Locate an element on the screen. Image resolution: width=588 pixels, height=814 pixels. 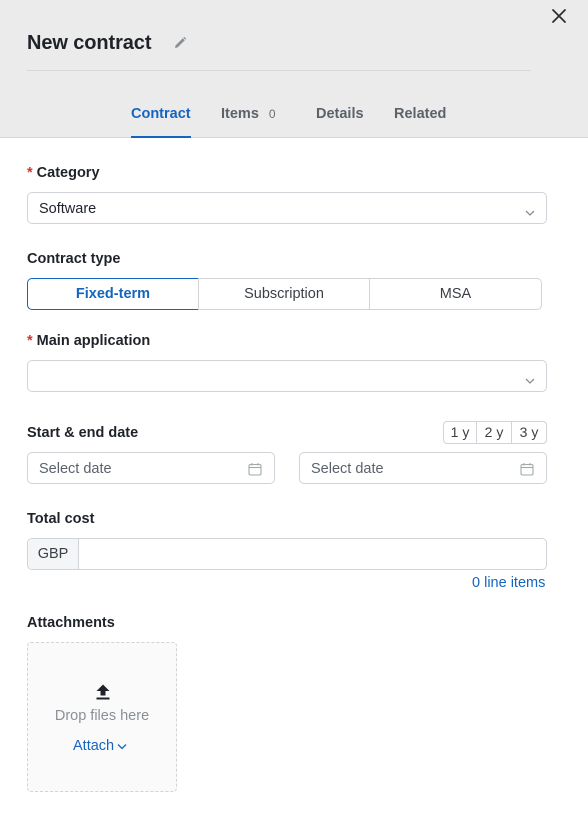
start-date-placeholder: Select date is located at coordinates (75, 469).